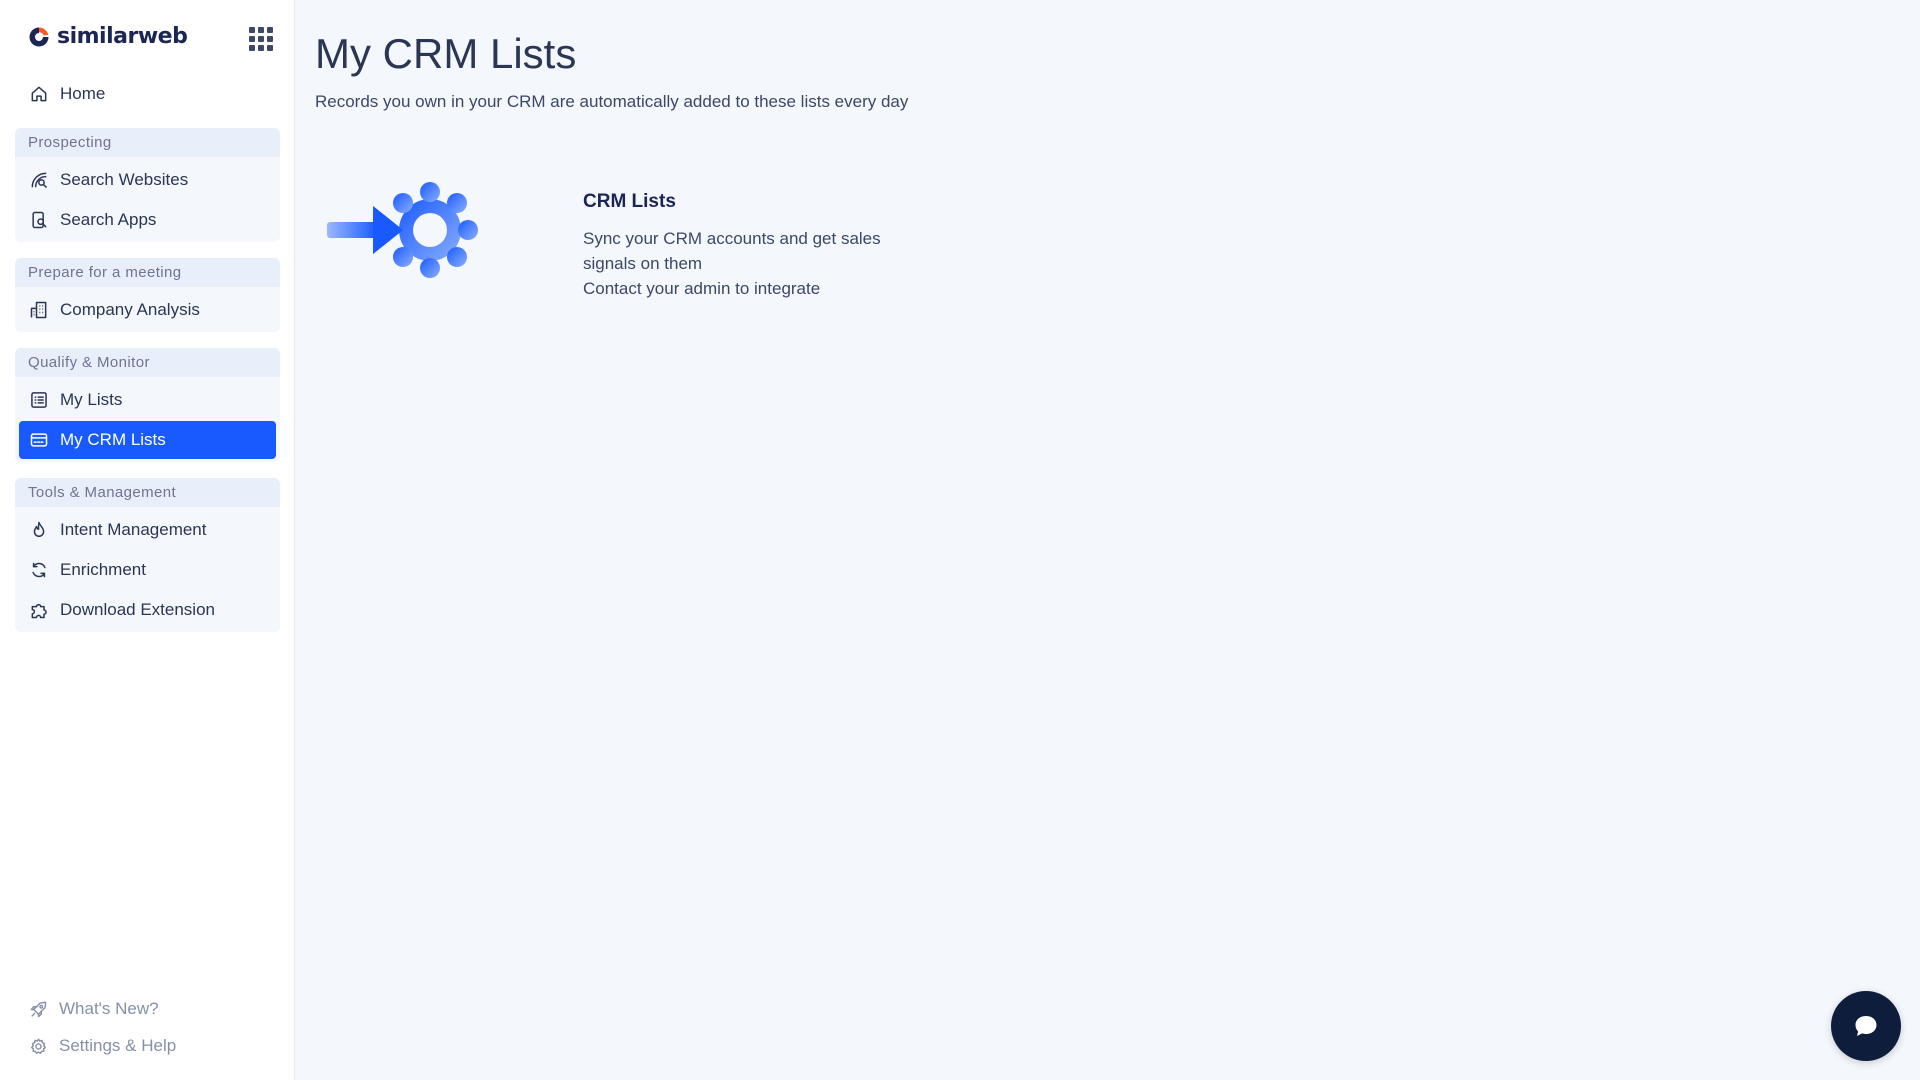 The image size is (1920, 1080). Describe the element at coordinates (446, 53) in the screenshot. I see `page-title: My CRM Lists` at that location.